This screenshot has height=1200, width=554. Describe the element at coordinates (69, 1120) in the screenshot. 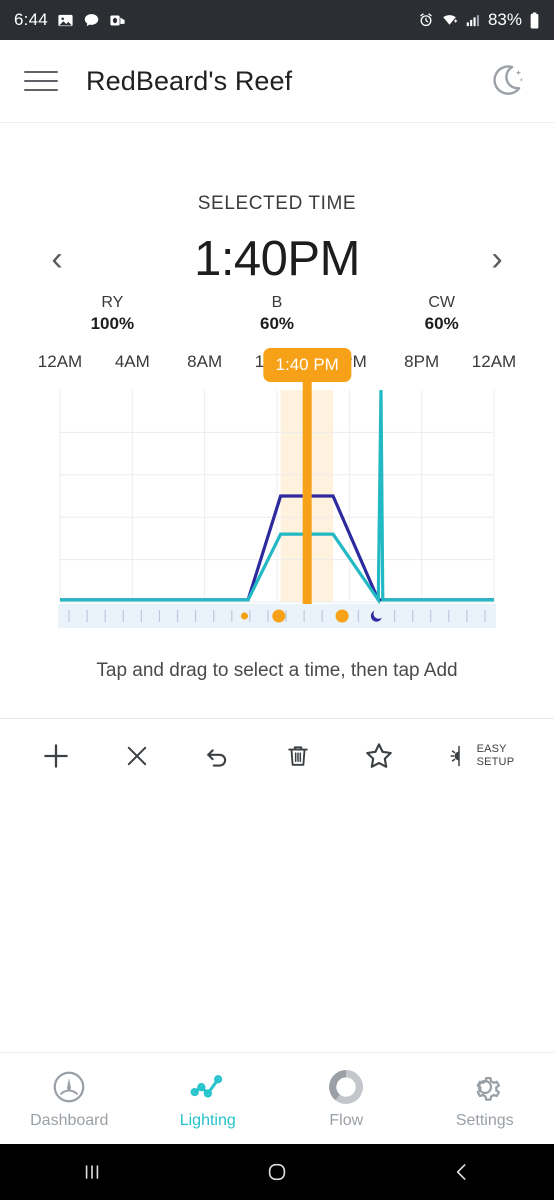

I see `nav-label-dashboard: Dashboard` at that location.